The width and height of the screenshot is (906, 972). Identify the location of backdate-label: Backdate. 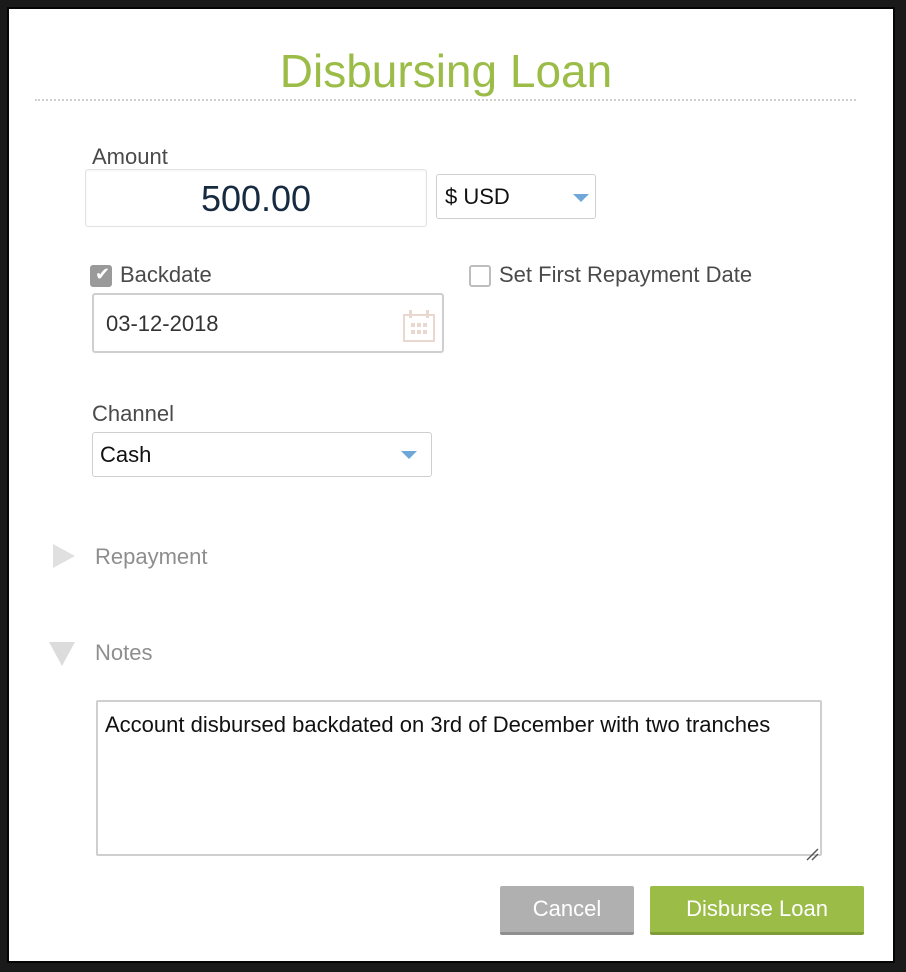
(166, 274).